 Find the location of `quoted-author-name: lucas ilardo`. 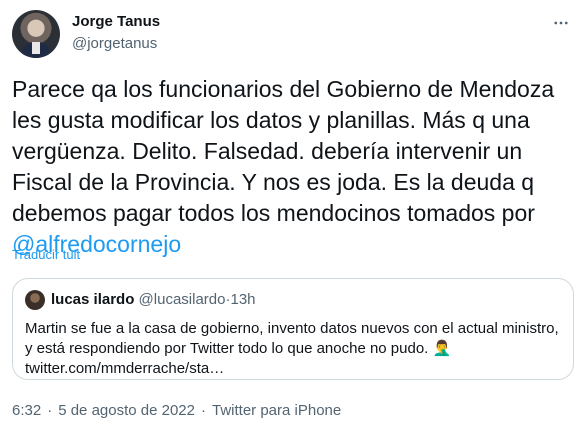

quoted-author-name: lucas ilardo is located at coordinates (93, 299).